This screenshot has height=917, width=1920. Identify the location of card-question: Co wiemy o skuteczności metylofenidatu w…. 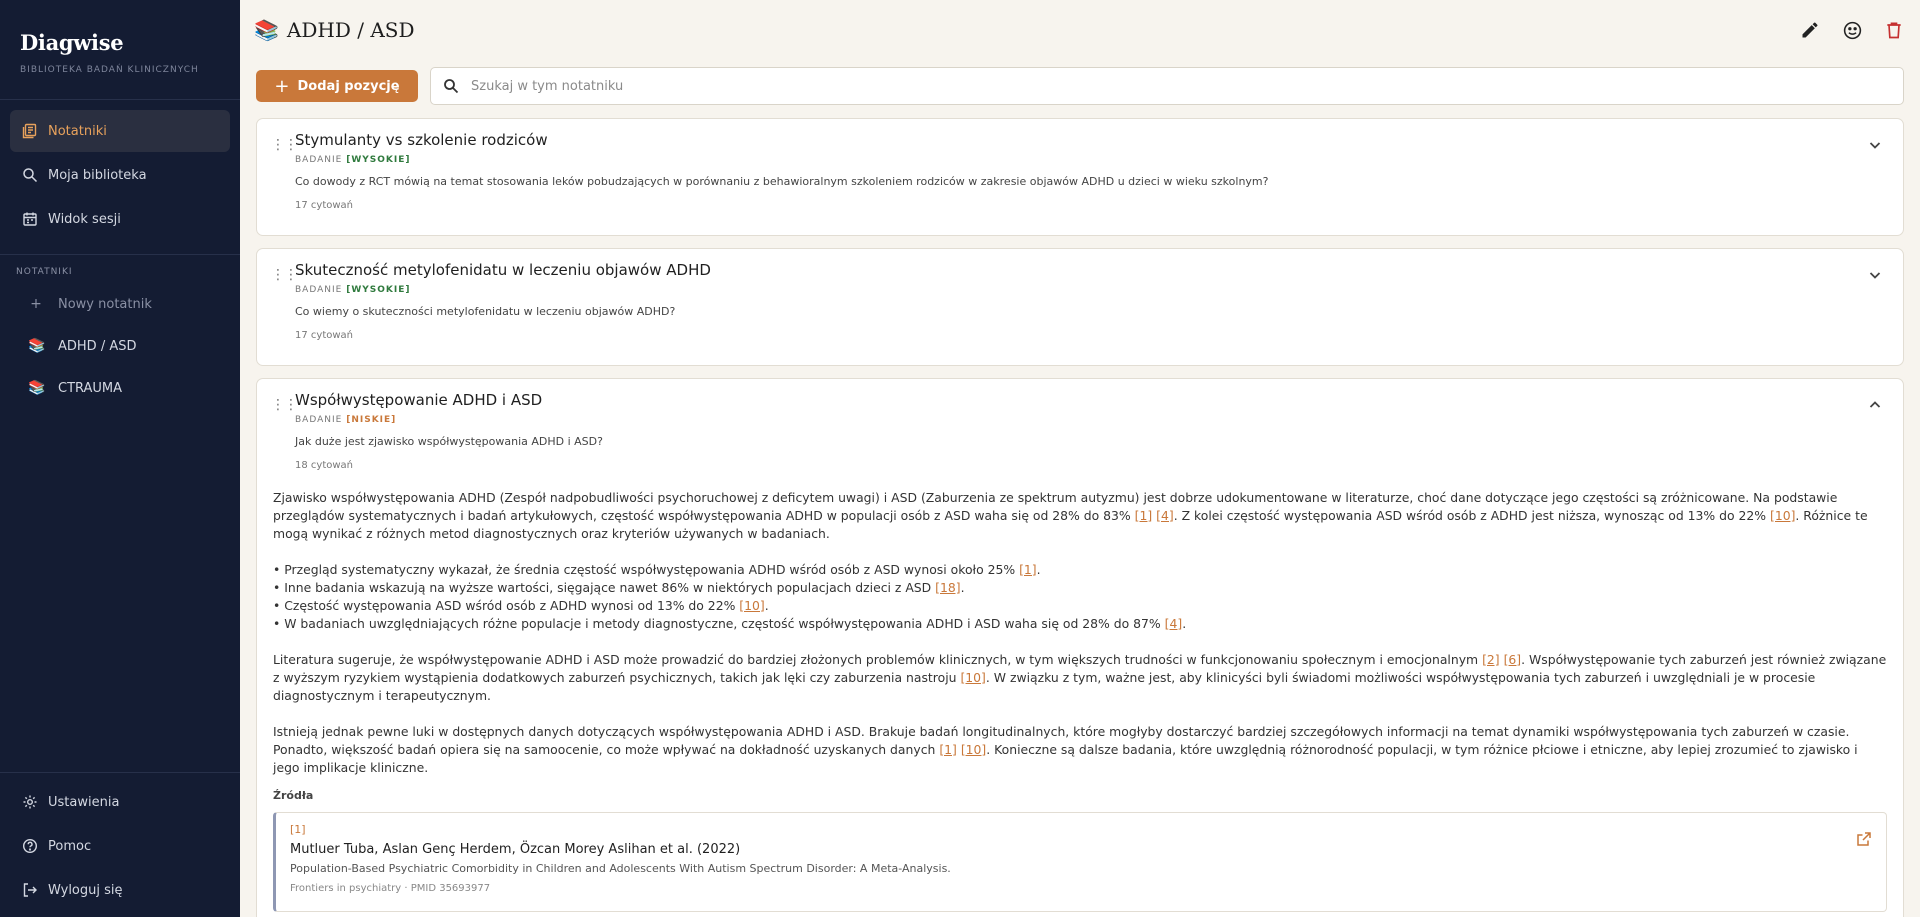
(485, 311).